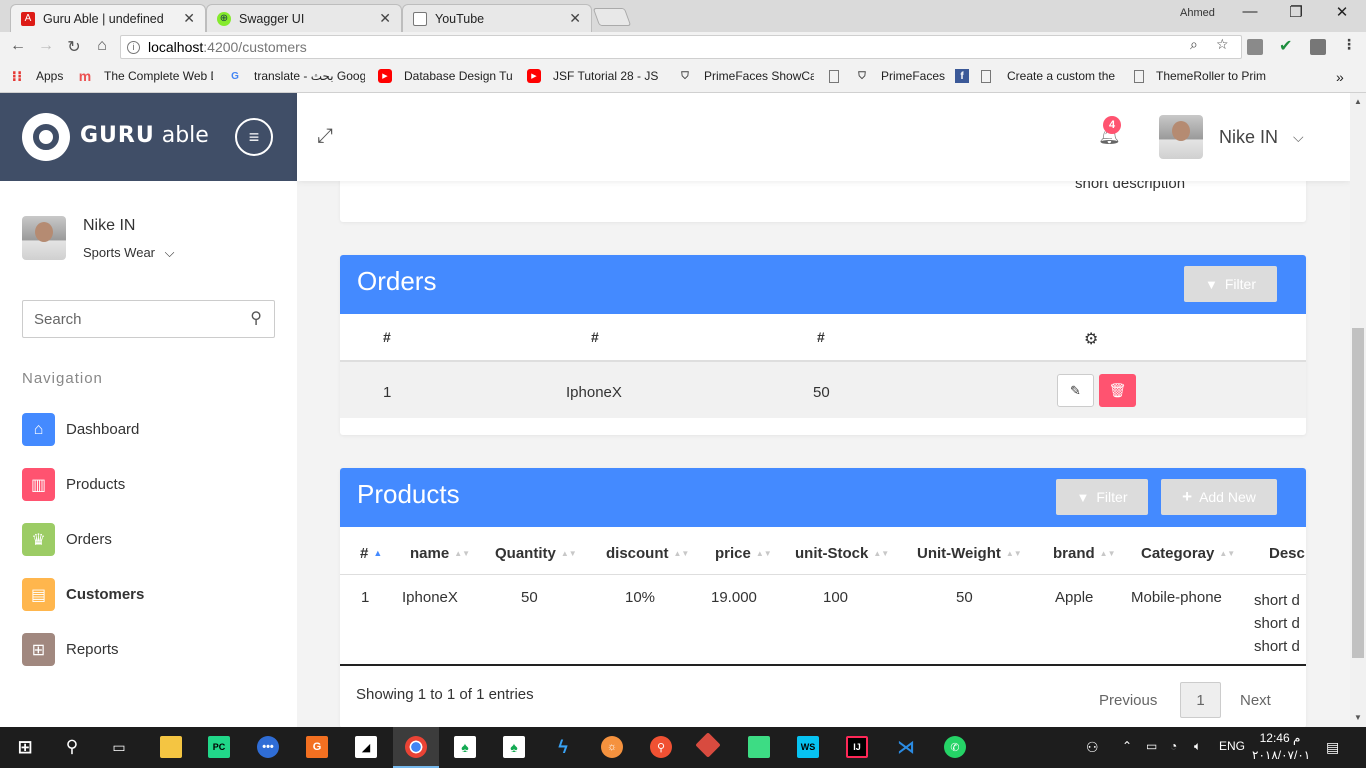 This screenshot has width=1366, height=768. Describe the element at coordinates (842, 553) in the screenshot. I see `col-header-unit-stock: unit-Stock ▲▼` at that location.